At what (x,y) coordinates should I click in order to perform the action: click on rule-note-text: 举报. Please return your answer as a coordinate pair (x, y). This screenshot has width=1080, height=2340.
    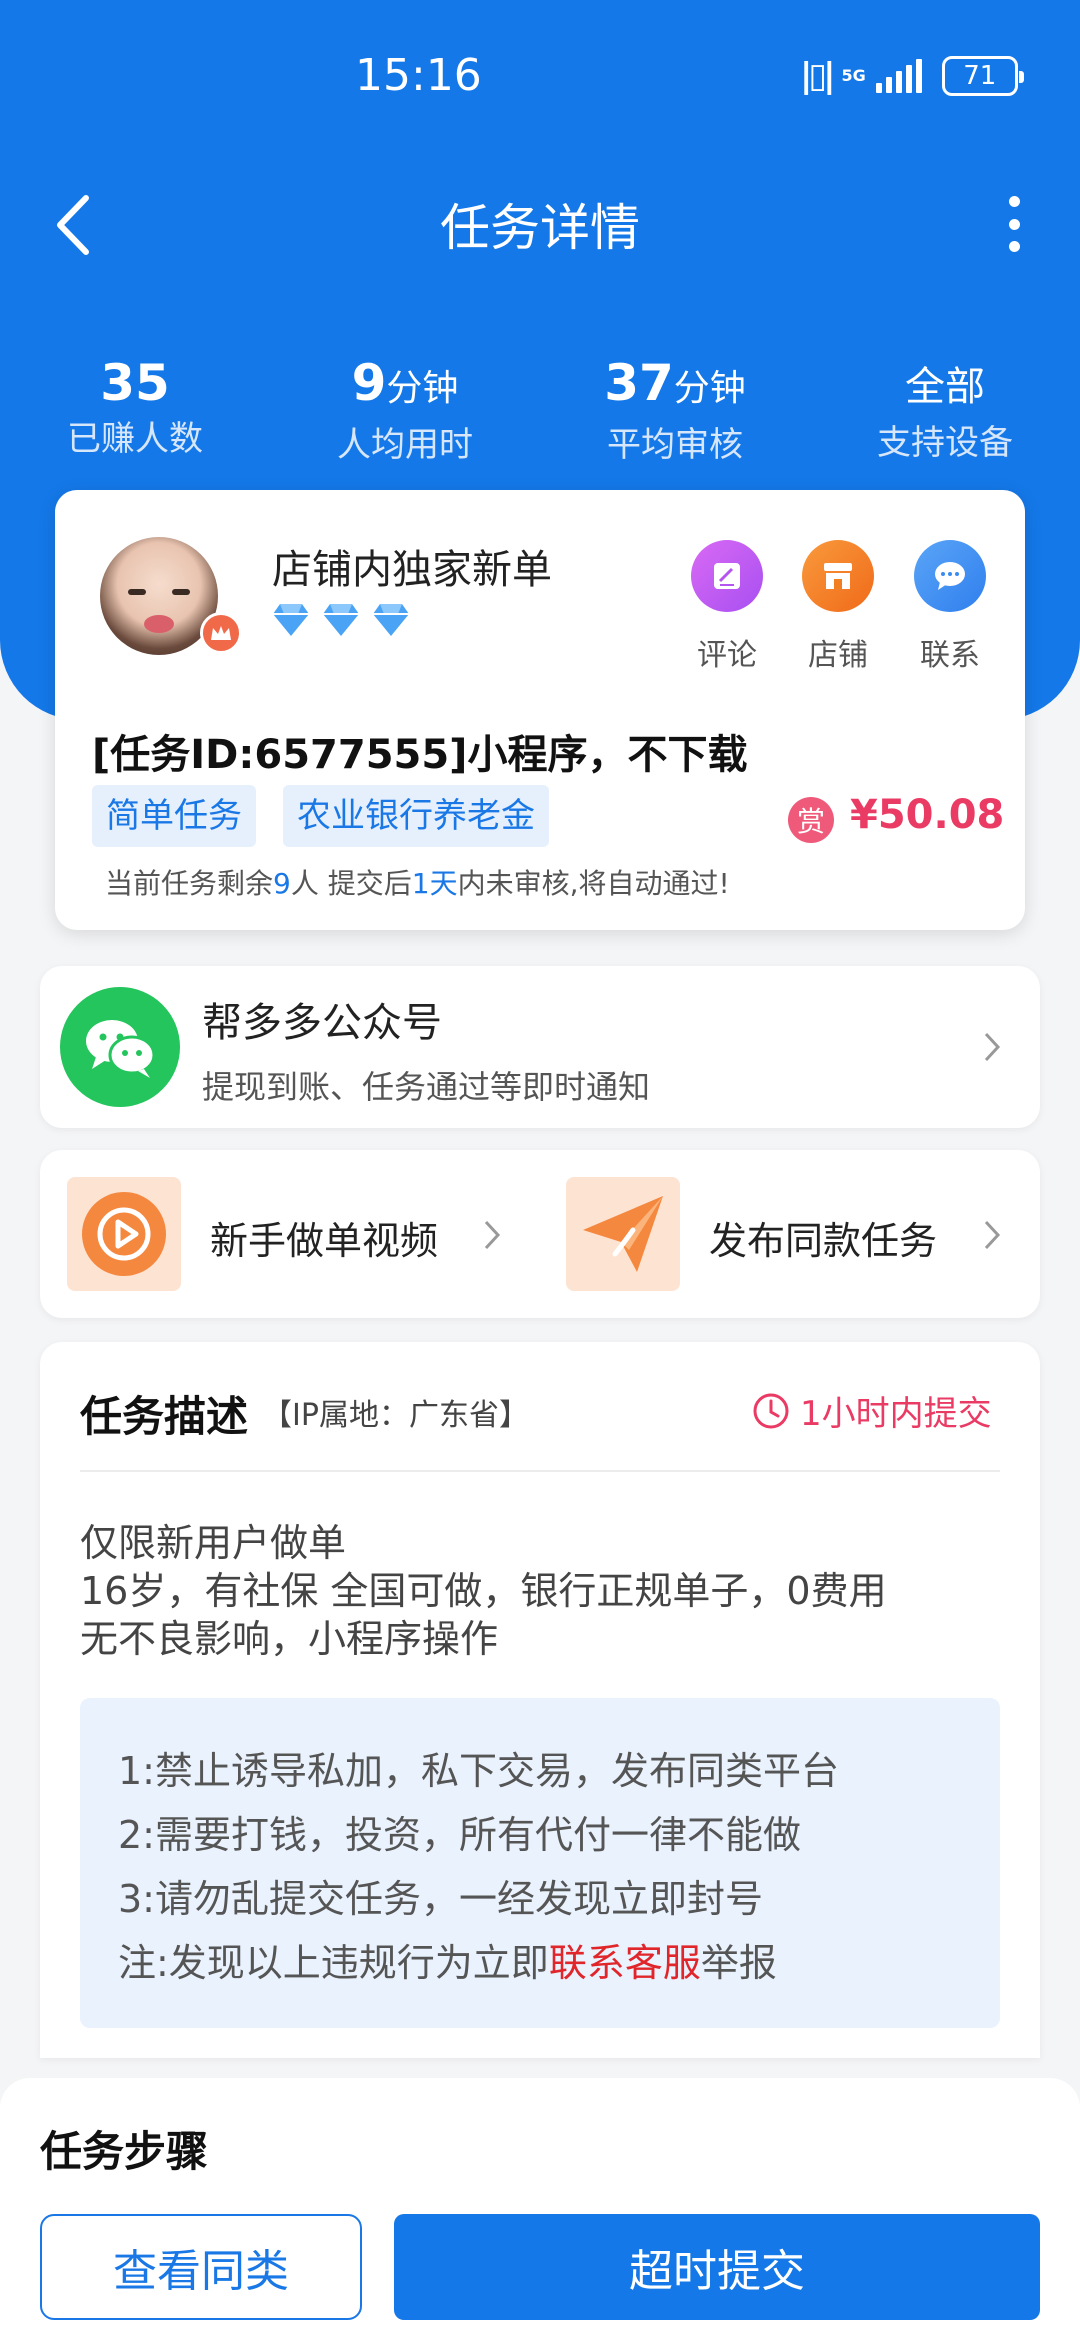
    Looking at the image, I should click on (738, 1963).